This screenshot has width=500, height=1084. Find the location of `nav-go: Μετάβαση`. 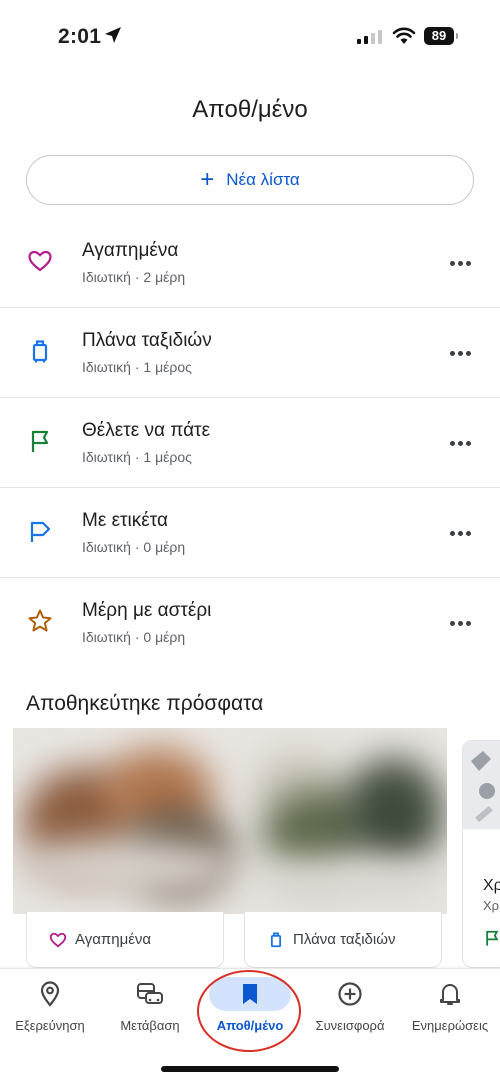

nav-go: Μετάβαση is located at coordinates (150, 1009).